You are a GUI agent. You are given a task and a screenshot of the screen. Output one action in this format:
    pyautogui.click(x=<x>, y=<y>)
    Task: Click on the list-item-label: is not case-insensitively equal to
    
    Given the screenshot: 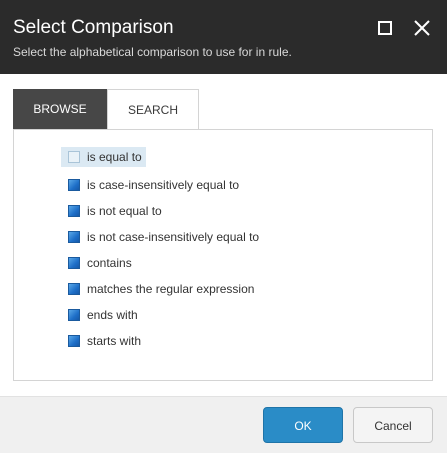 What is the action you would take?
    pyautogui.click(x=173, y=237)
    